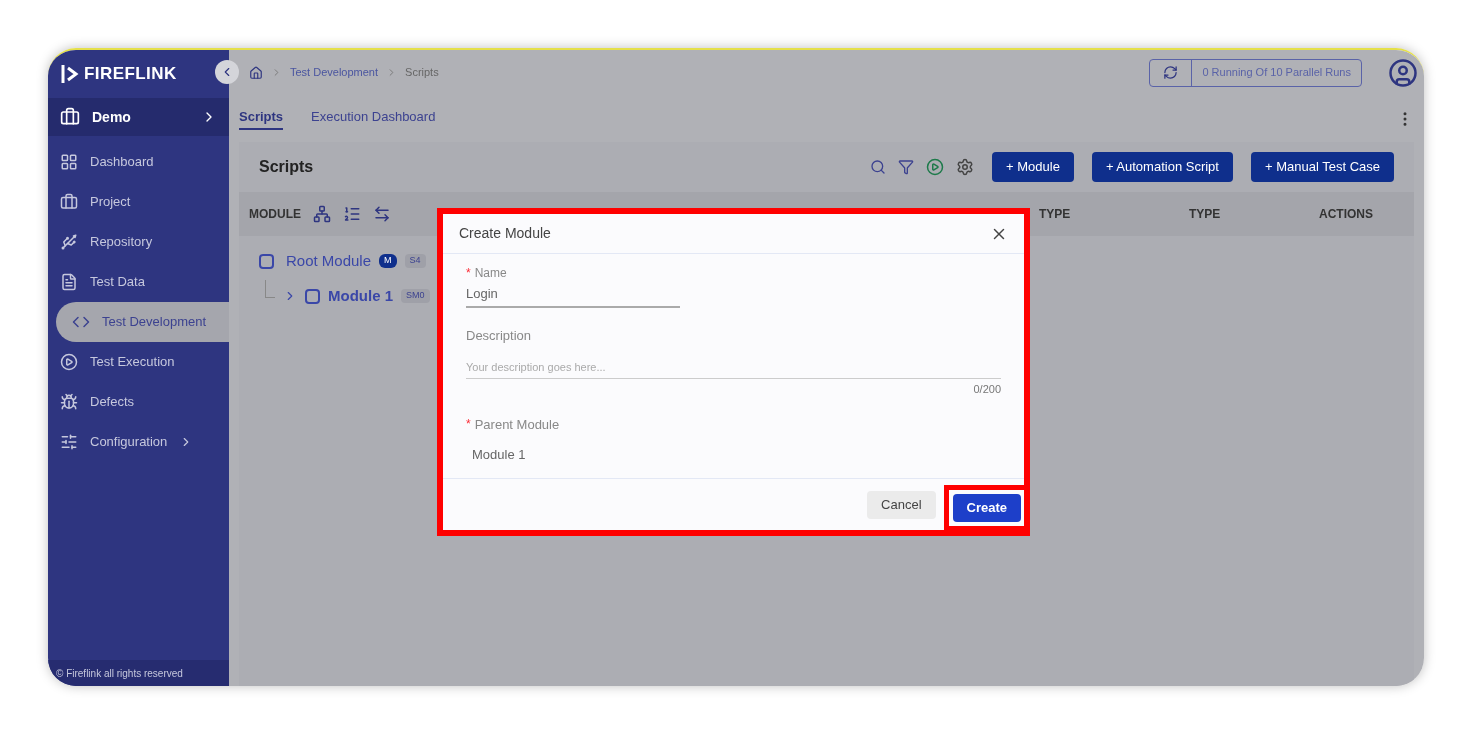 This screenshot has height=734, width=1472. Describe the element at coordinates (142, 322) in the screenshot. I see `sidebar-item: Test Development` at that location.